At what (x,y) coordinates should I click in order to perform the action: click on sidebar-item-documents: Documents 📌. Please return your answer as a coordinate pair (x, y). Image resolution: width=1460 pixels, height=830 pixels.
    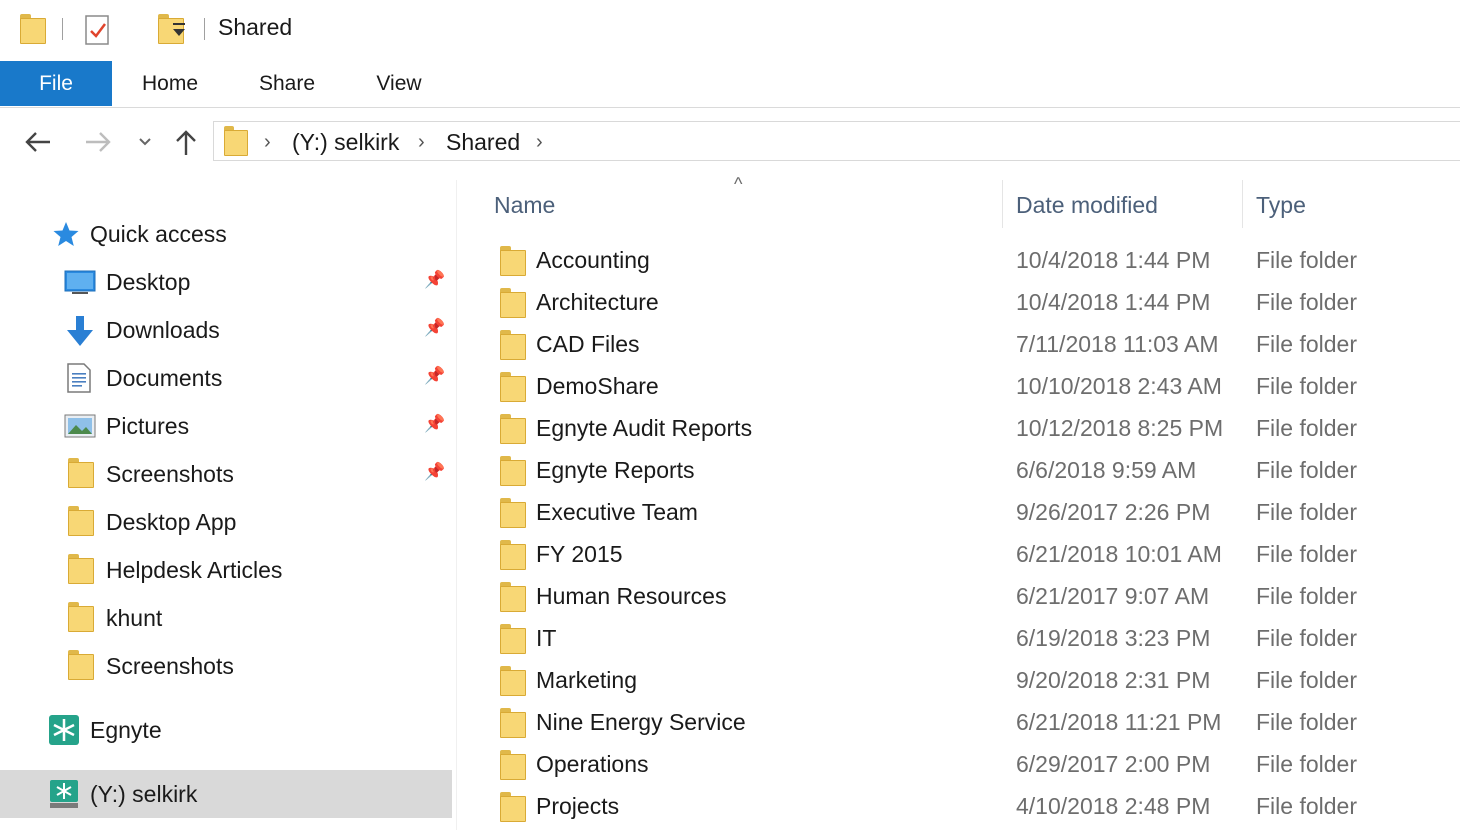
    Looking at the image, I should click on (226, 378).